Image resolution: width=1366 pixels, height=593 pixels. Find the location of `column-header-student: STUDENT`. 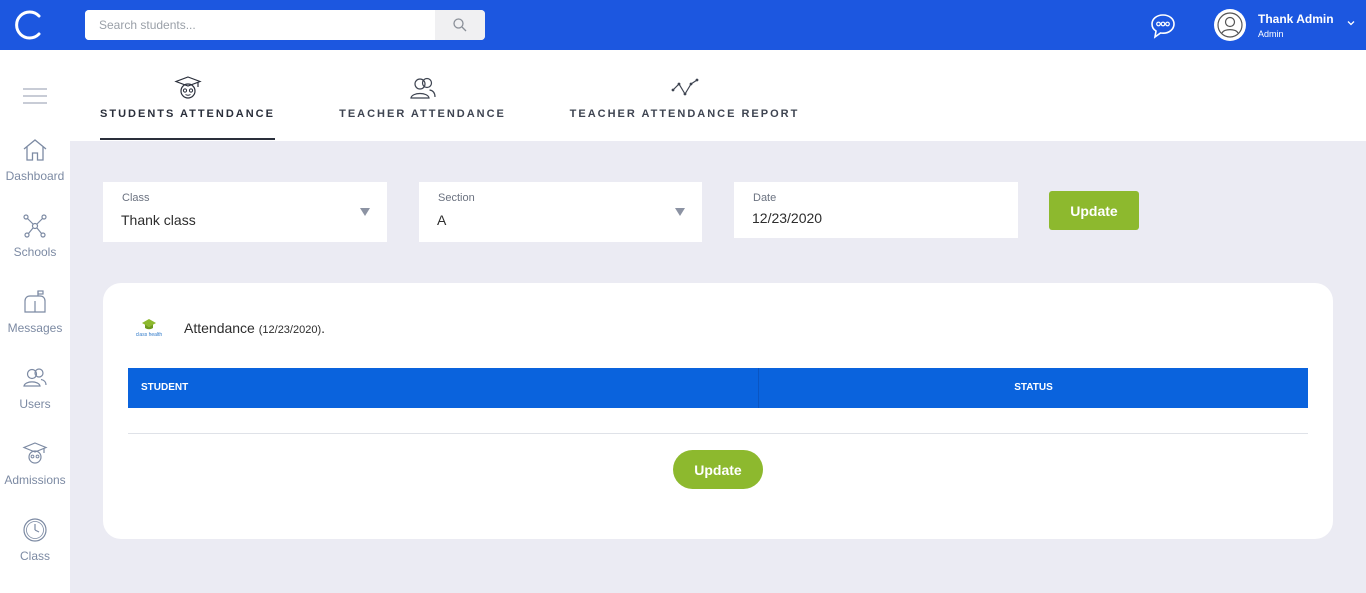

column-header-student: STUDENT is located at coordinates (443, 388).